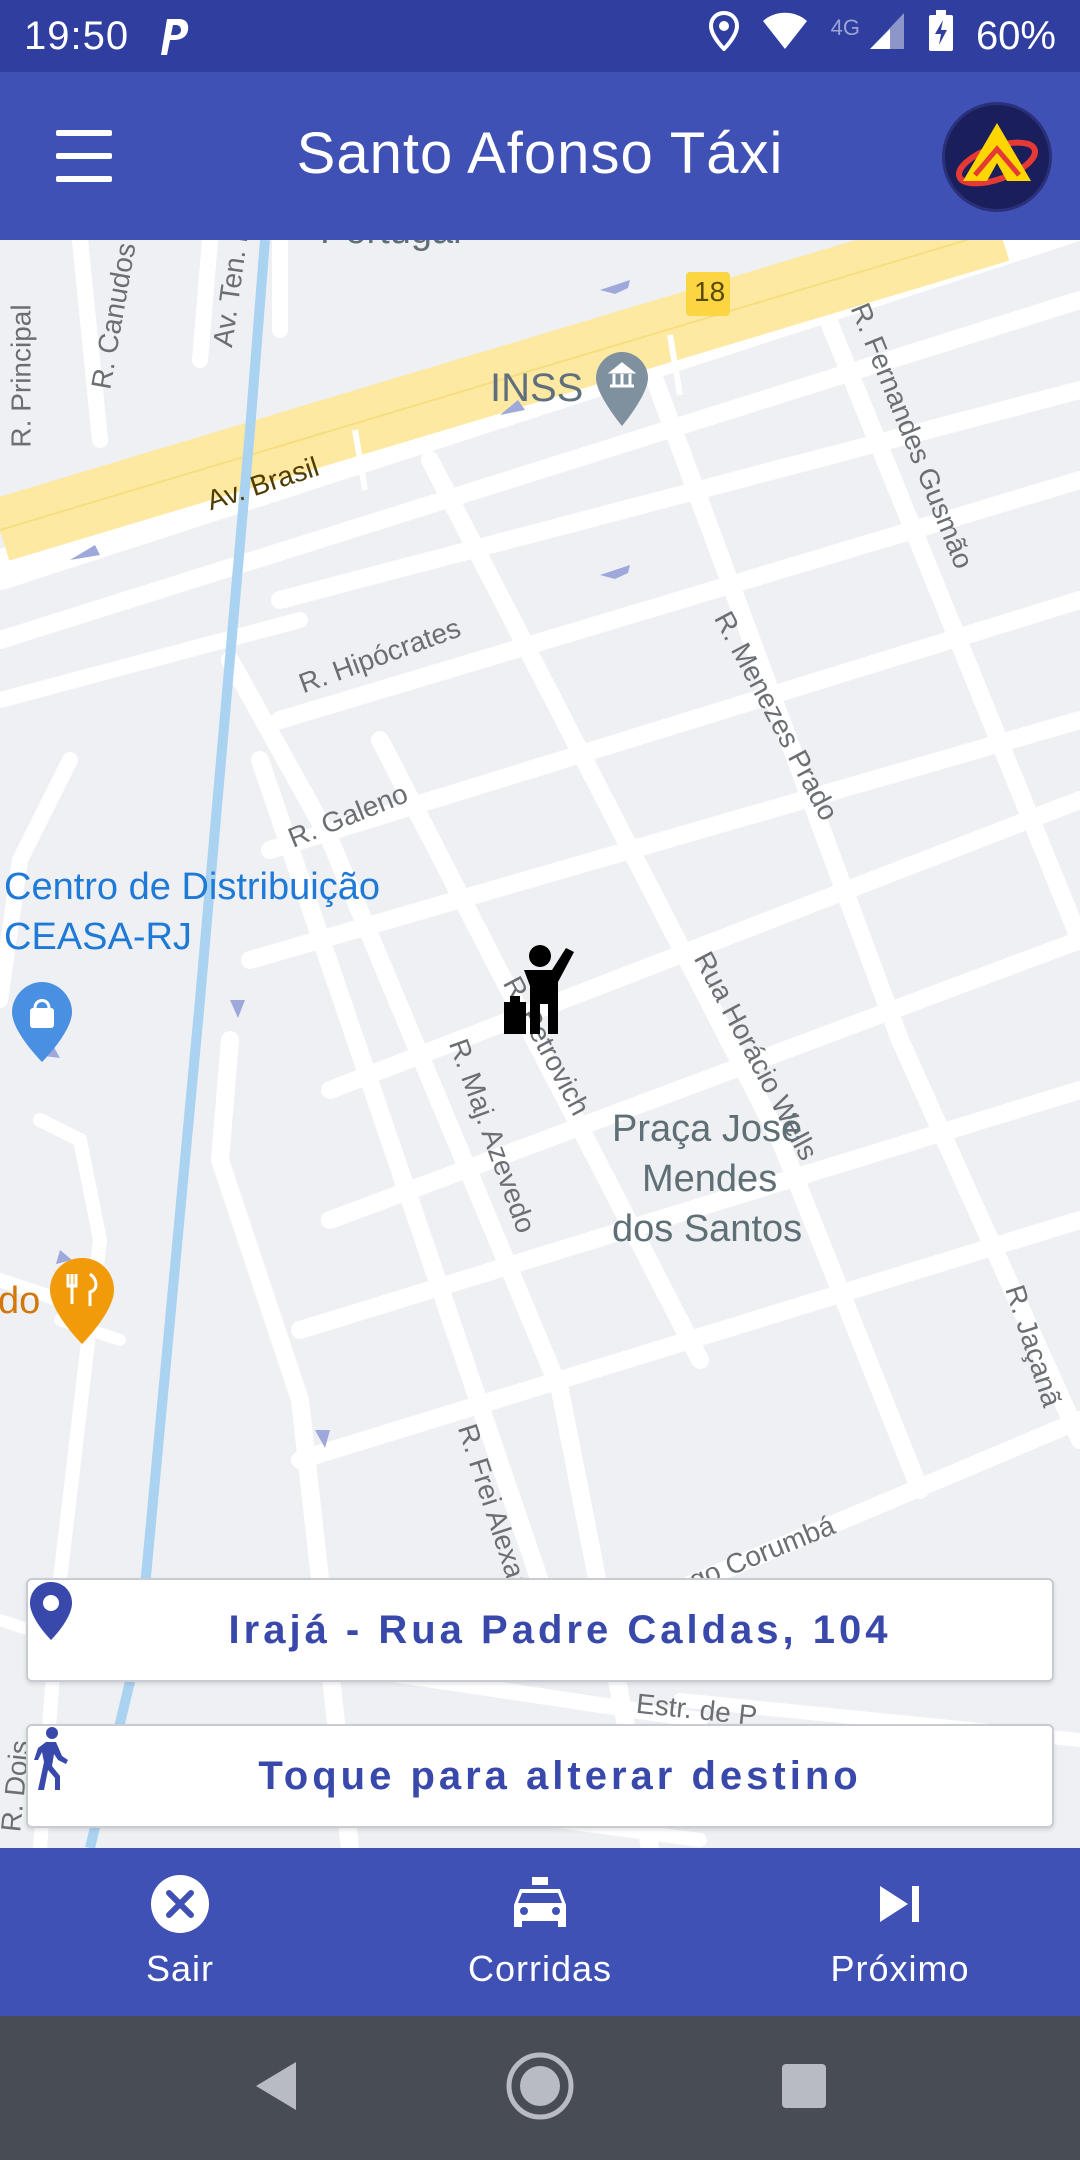  What do you see at coordinates (804, 2088) in the screenshot?
I see `recents-icon` at bounding box center [804, 2088].